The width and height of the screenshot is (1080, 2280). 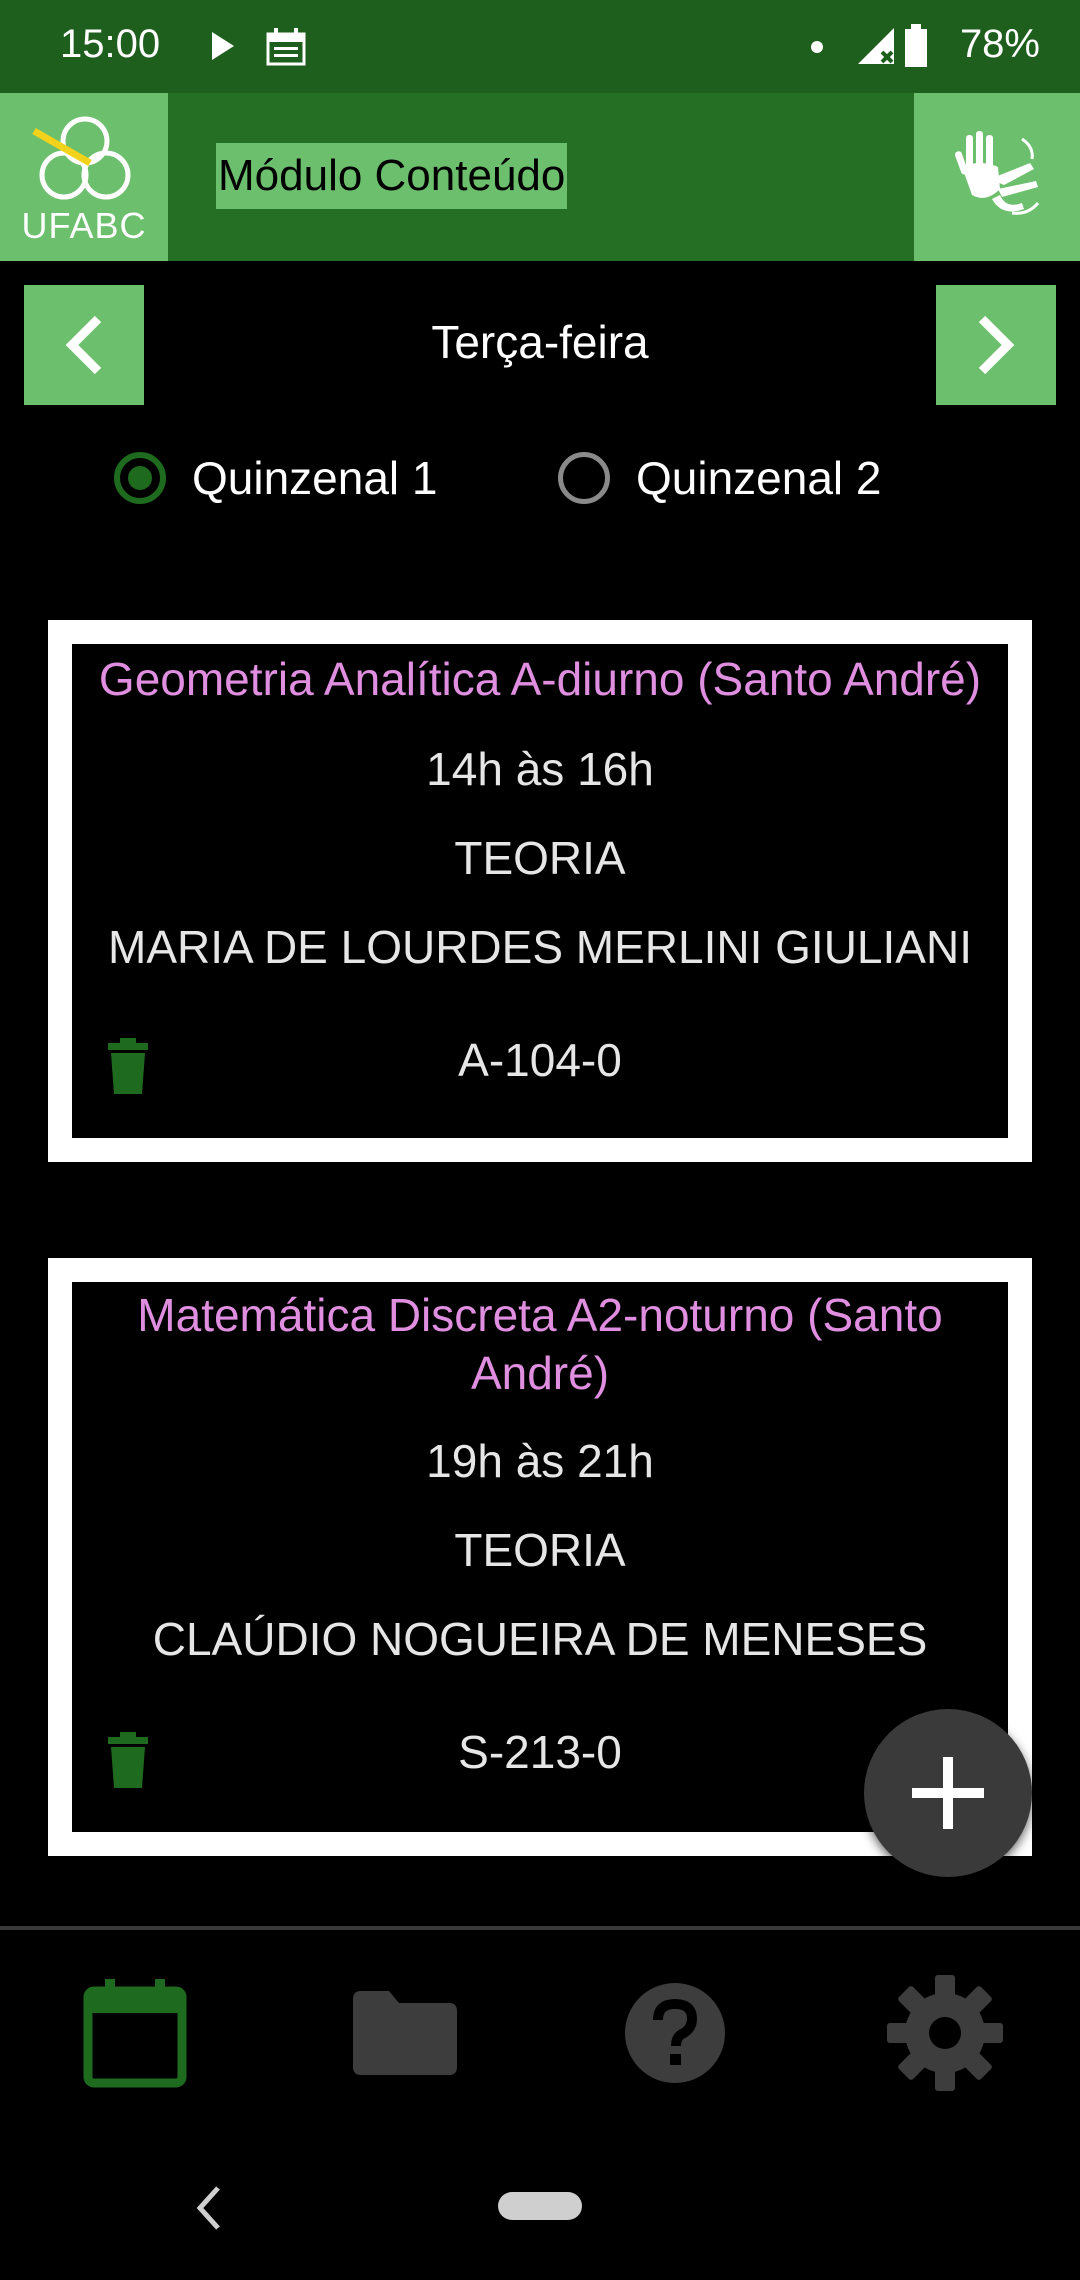 What do you see at coordinates (140, 478) in the screenshot?
I see `radio-selected-icon` at bounding box center [140, 478].